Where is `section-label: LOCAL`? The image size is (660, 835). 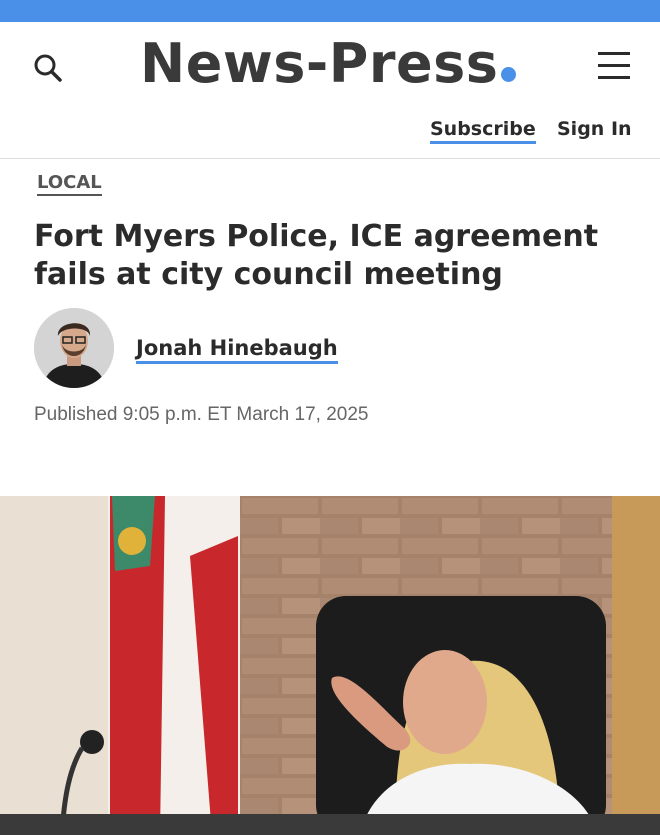 section-label: LOCAL is located at coordinates (69, 184).